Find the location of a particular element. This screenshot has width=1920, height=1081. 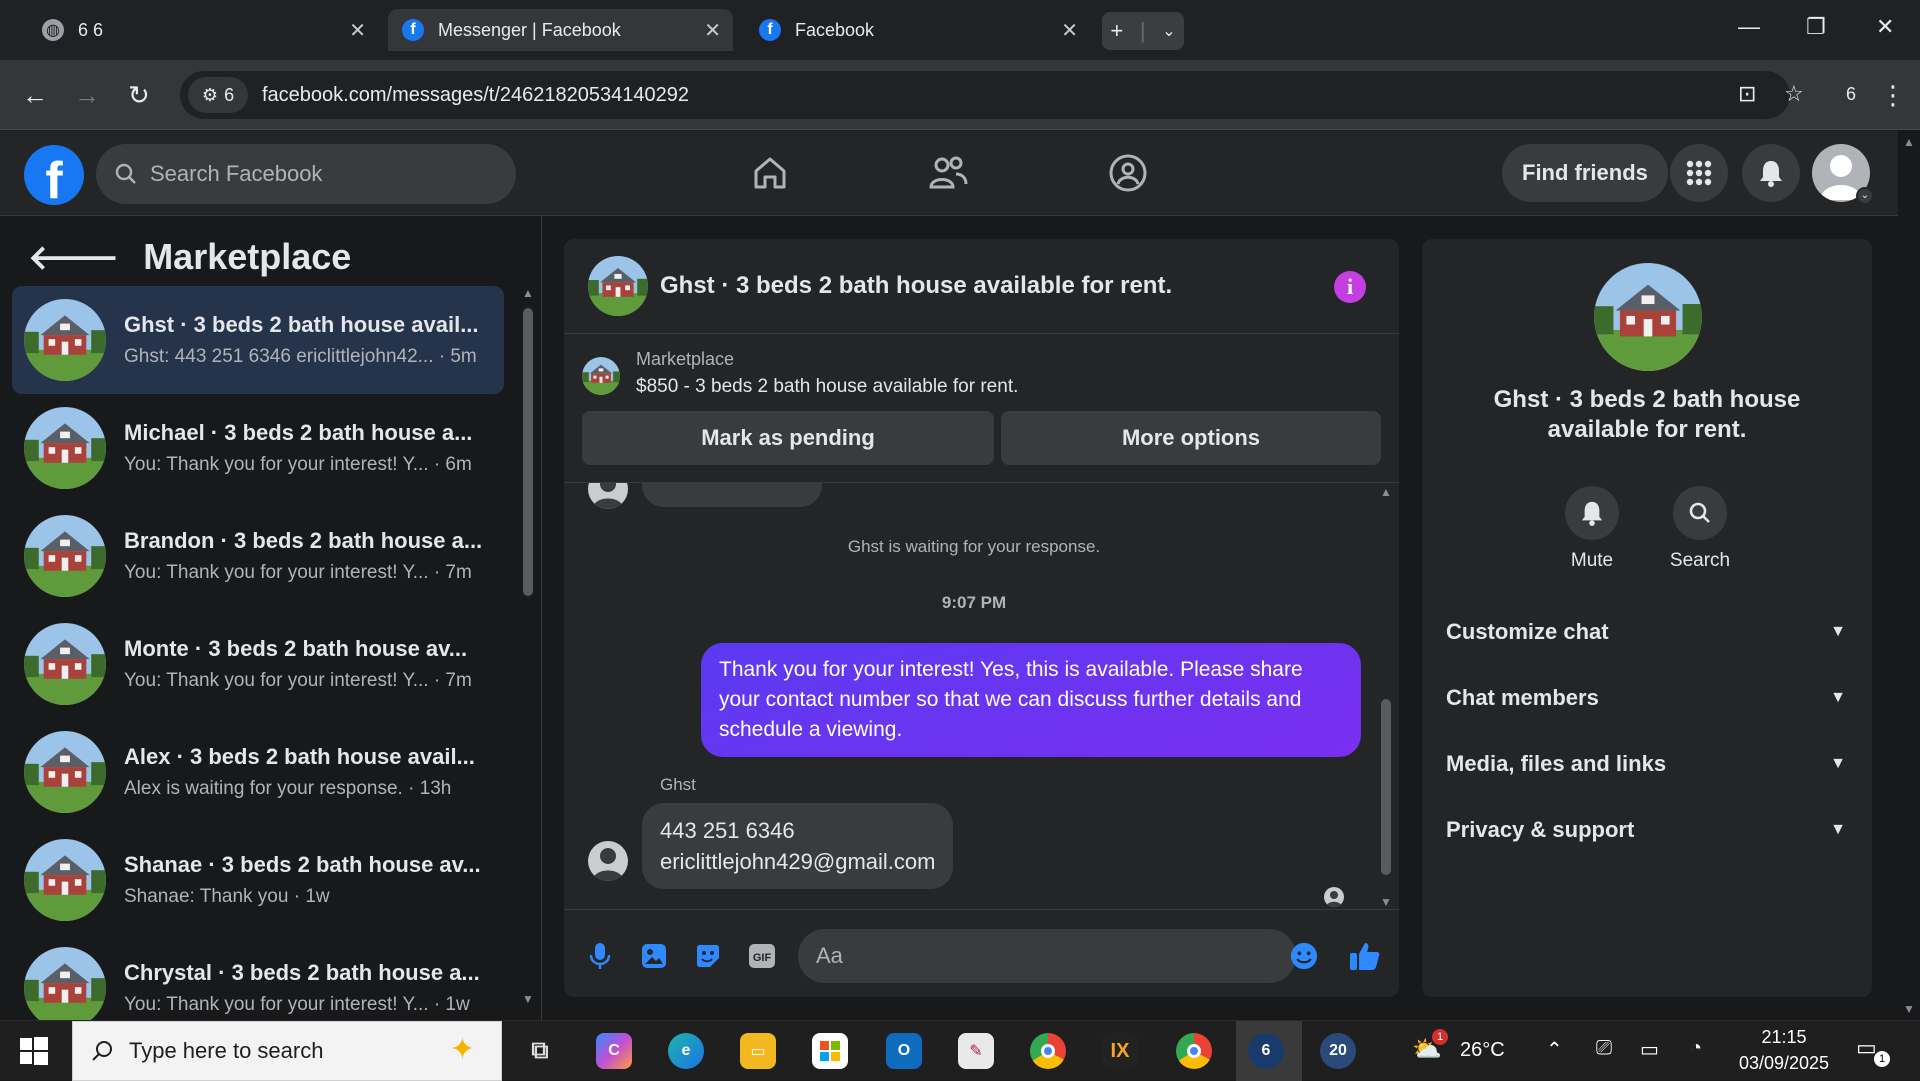

star-icon: ☆ is located at coordinates (1794, 94).